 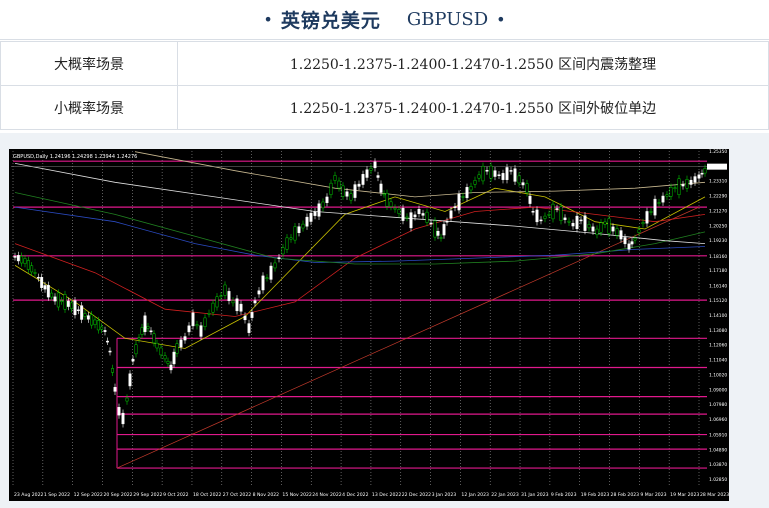 I want to click on date-tick-label: 28 Mar 2023, so click(x=714, y=495).